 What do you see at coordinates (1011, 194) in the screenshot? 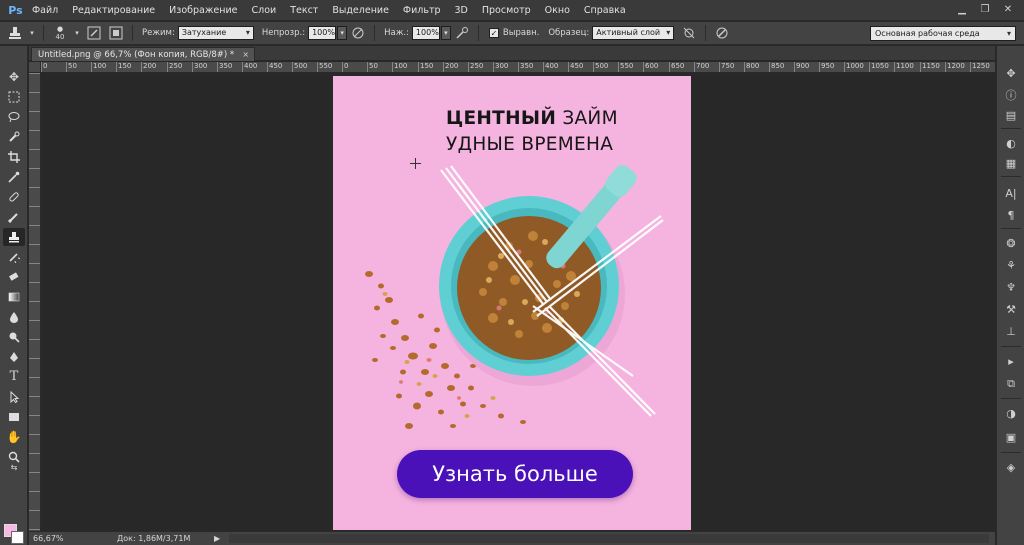
I see `character-icon: A|` at bounding box center [1011, 194].